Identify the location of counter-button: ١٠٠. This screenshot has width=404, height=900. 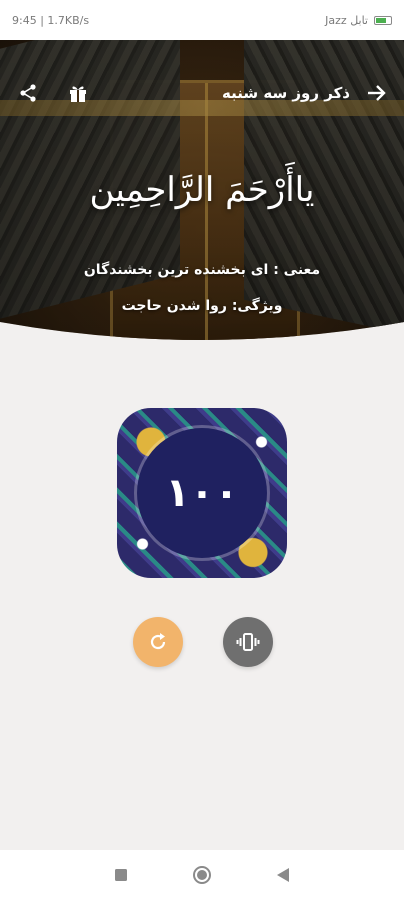
(202, 493).